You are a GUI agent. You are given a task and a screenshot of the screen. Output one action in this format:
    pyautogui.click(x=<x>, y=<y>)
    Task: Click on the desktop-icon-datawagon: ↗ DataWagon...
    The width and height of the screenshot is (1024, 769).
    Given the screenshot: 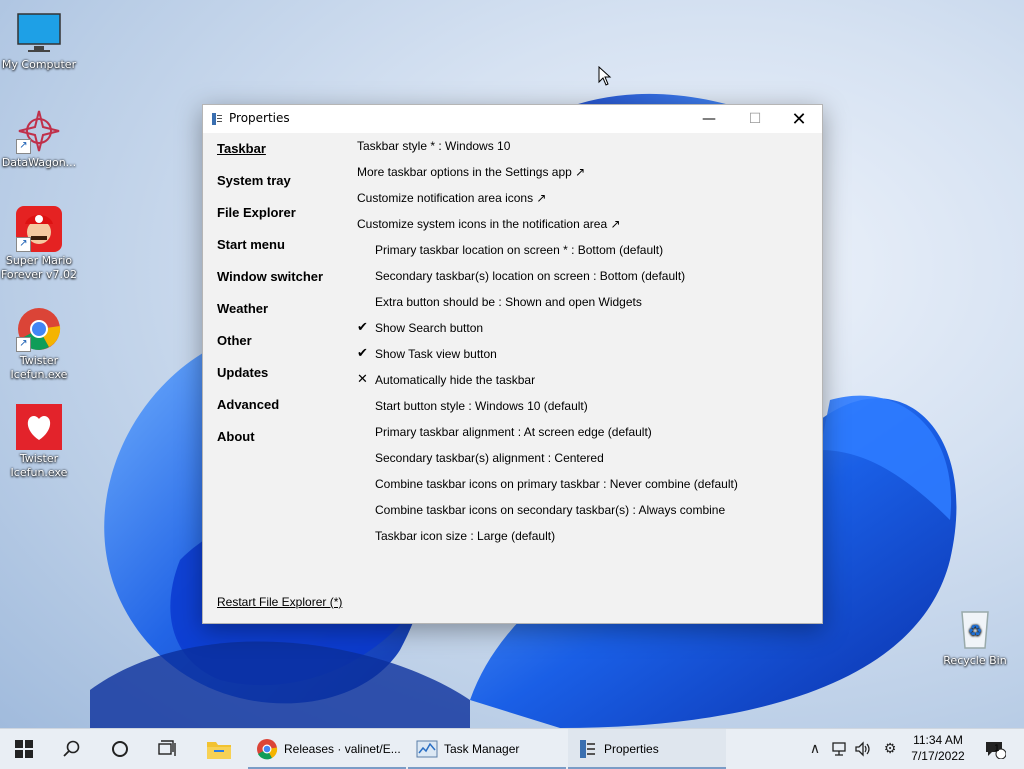 What is the action you would take?
    pyautogui.click(x=39, y=139)
    